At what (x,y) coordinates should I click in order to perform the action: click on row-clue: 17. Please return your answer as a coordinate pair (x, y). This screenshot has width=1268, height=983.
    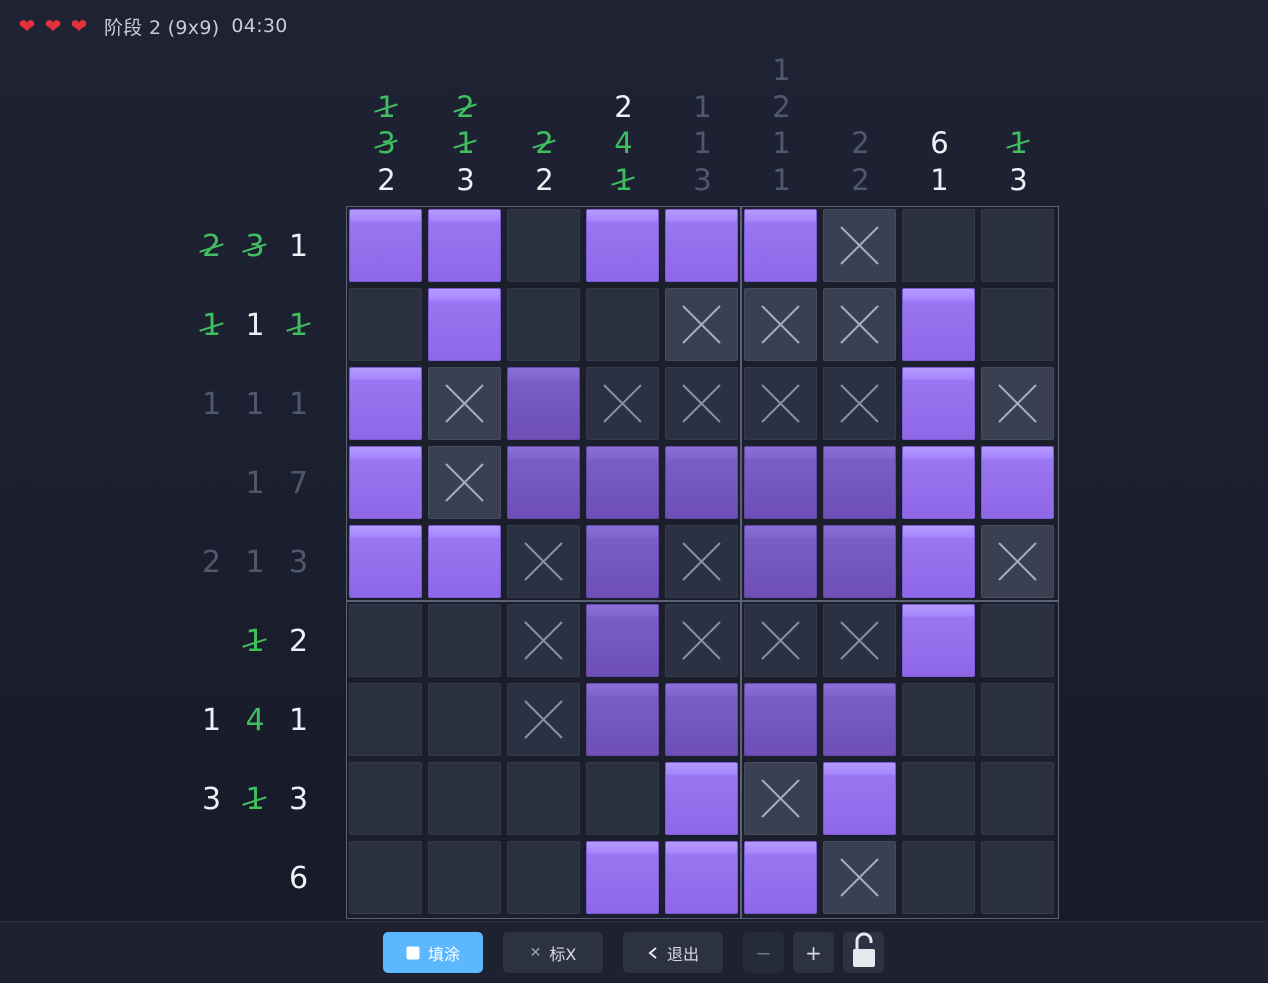
    Looking at the image, I should click on (270, 483).